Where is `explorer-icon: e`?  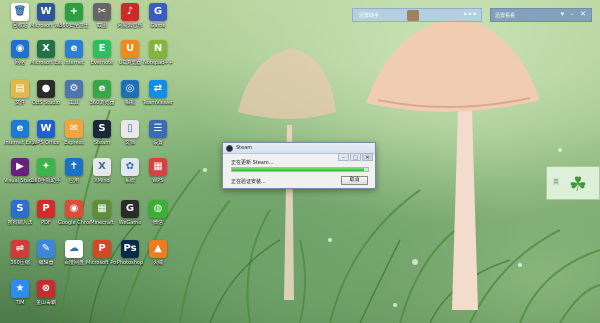 explorer-icon: e is located at coordinates (20, 129).